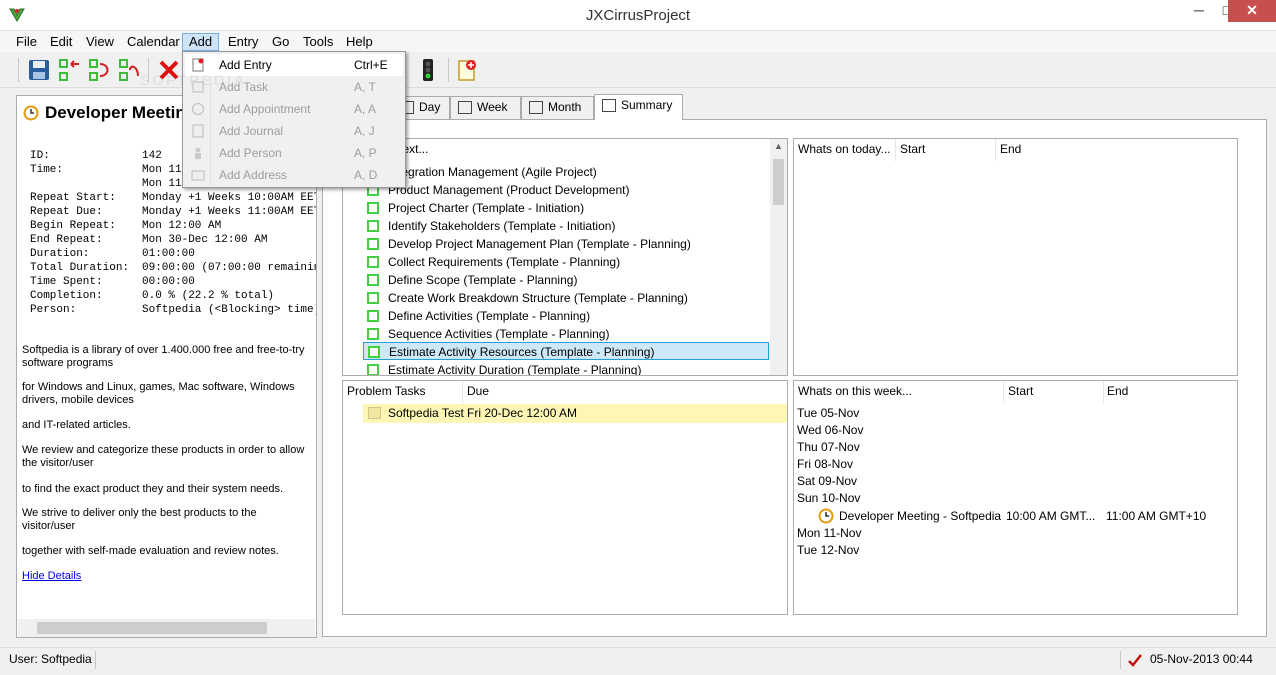 The image size is (1276, 675). I want to click on tab-week: Week, so click(485, 107).